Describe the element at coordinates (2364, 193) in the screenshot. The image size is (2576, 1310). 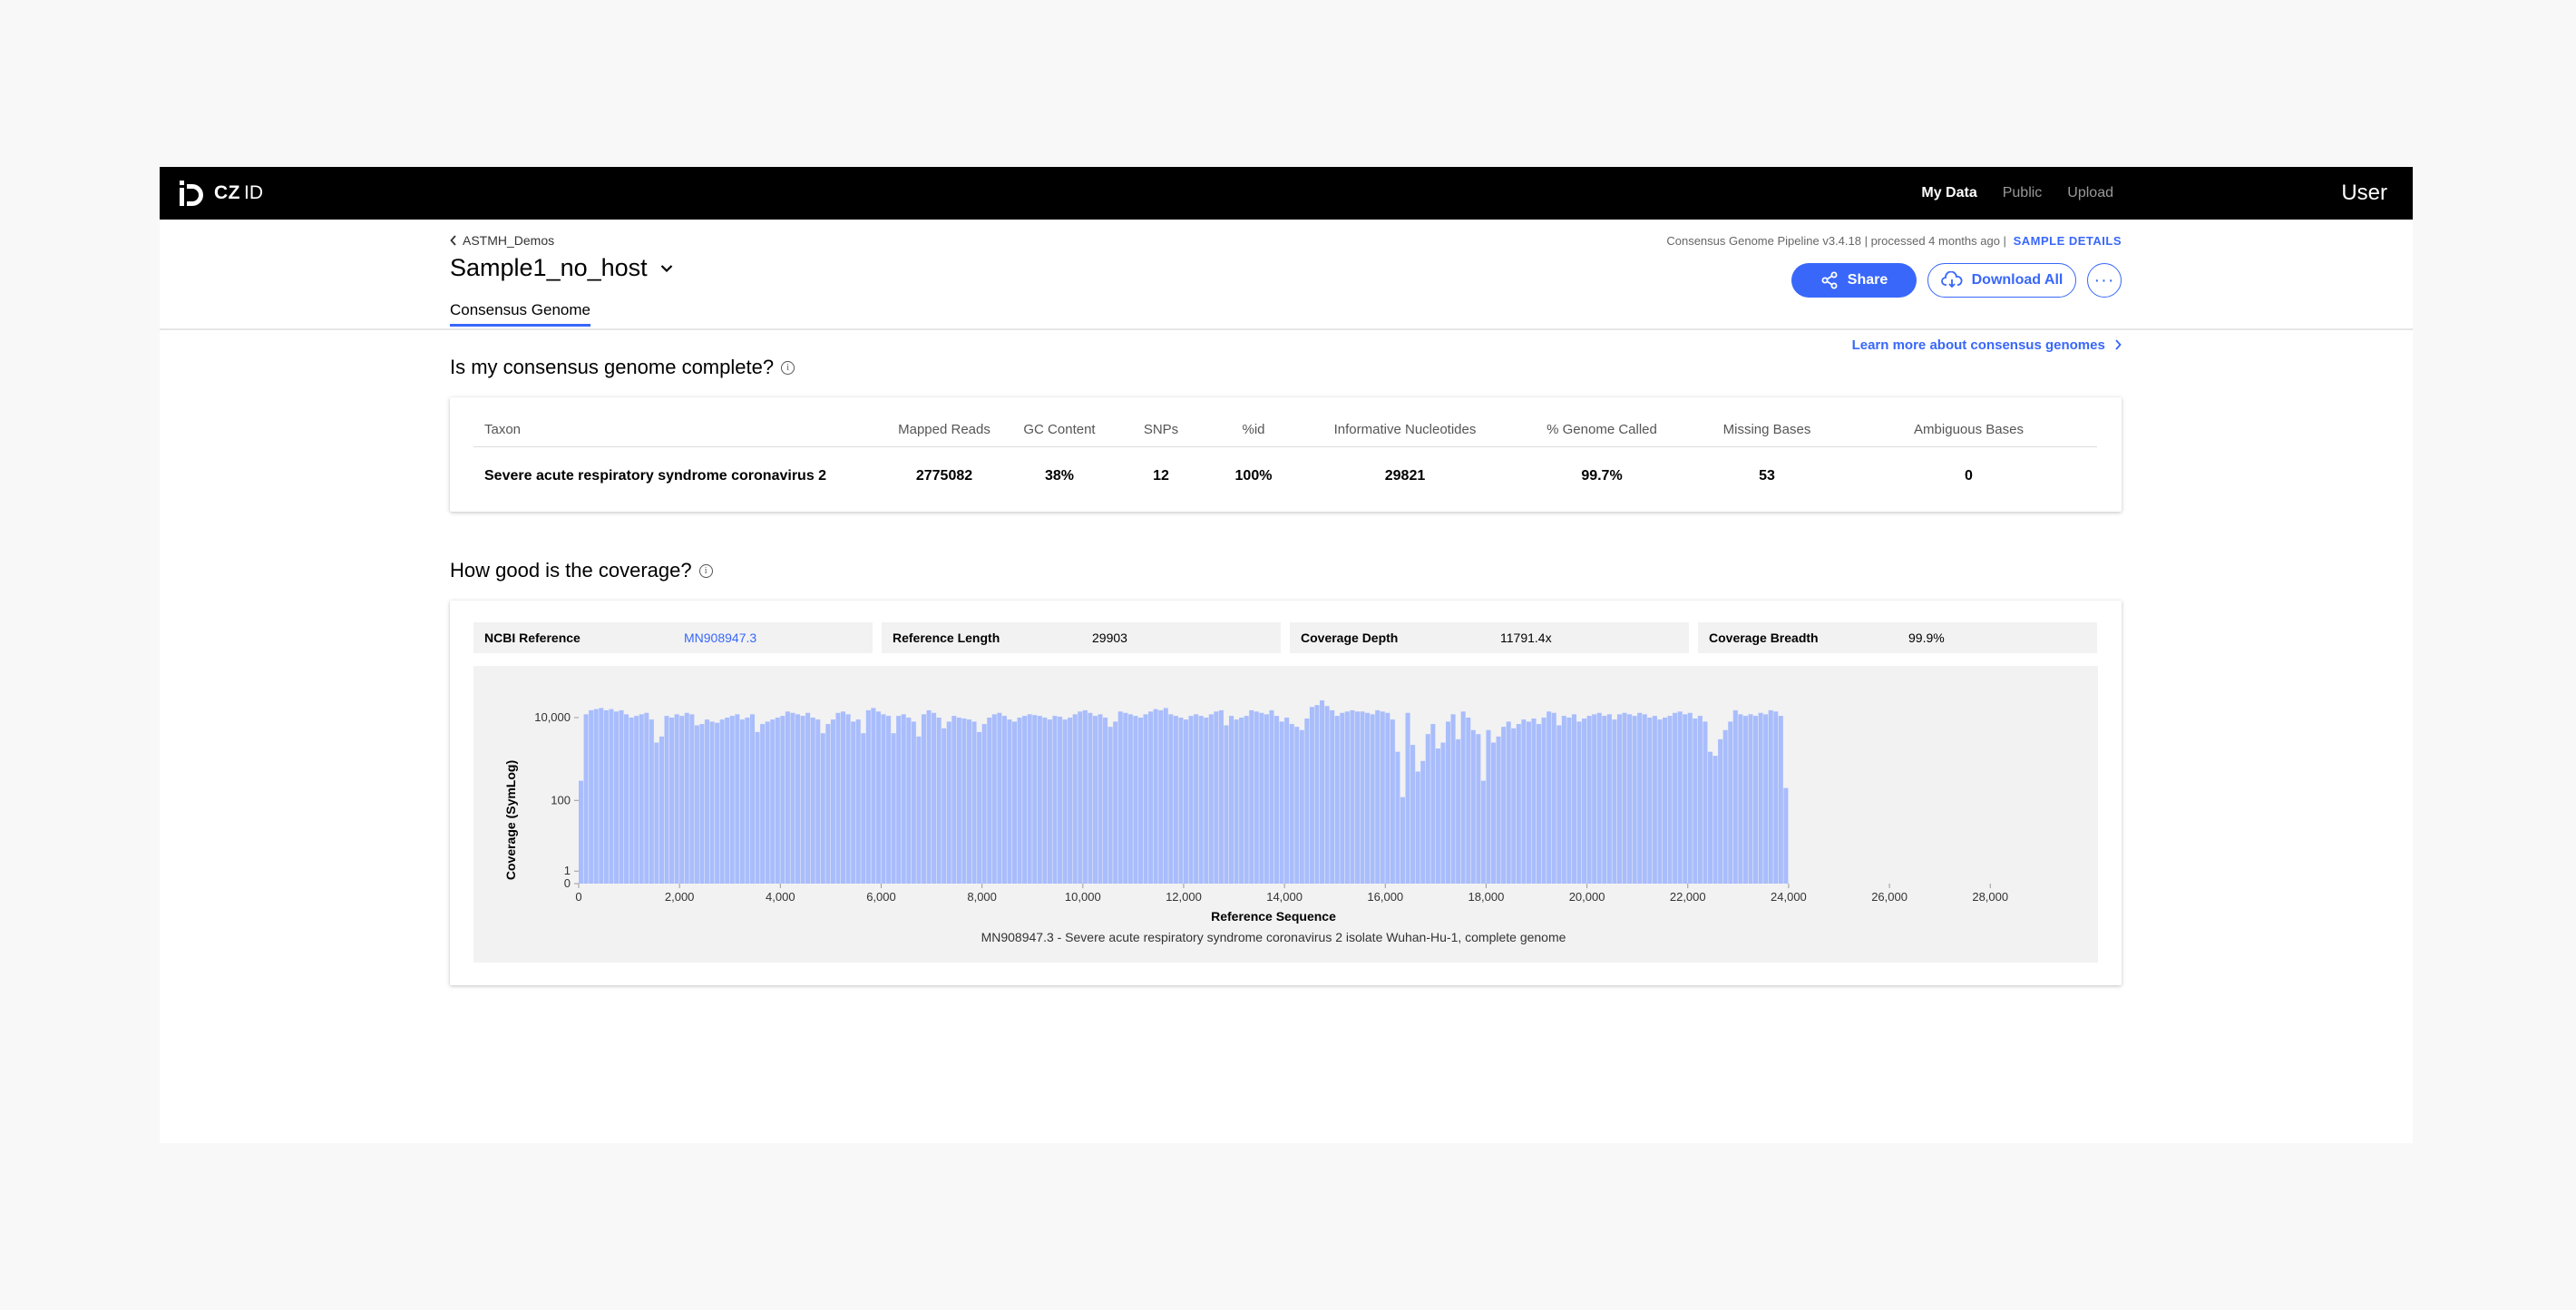
I see `user-menu: User` at that location.